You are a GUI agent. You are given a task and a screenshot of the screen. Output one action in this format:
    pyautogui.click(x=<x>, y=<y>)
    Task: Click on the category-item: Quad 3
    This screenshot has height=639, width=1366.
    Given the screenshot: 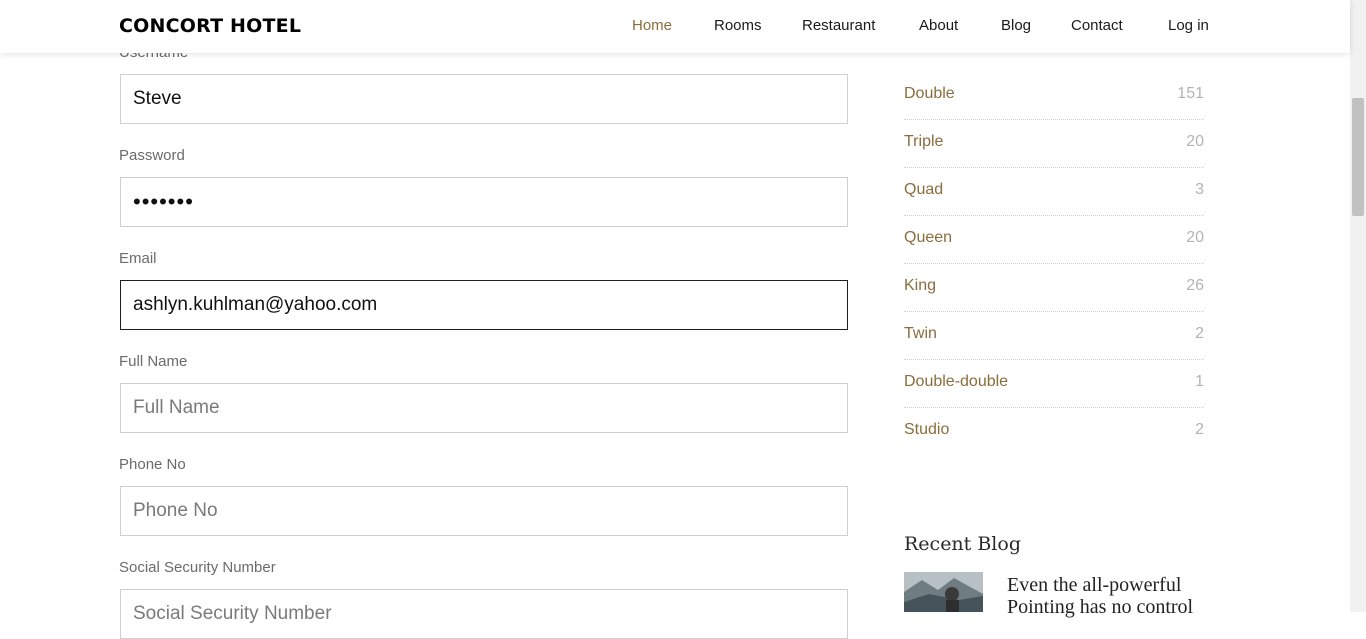 What is the action you would take?
    pyautogui.click(x=1054, y=192)
    